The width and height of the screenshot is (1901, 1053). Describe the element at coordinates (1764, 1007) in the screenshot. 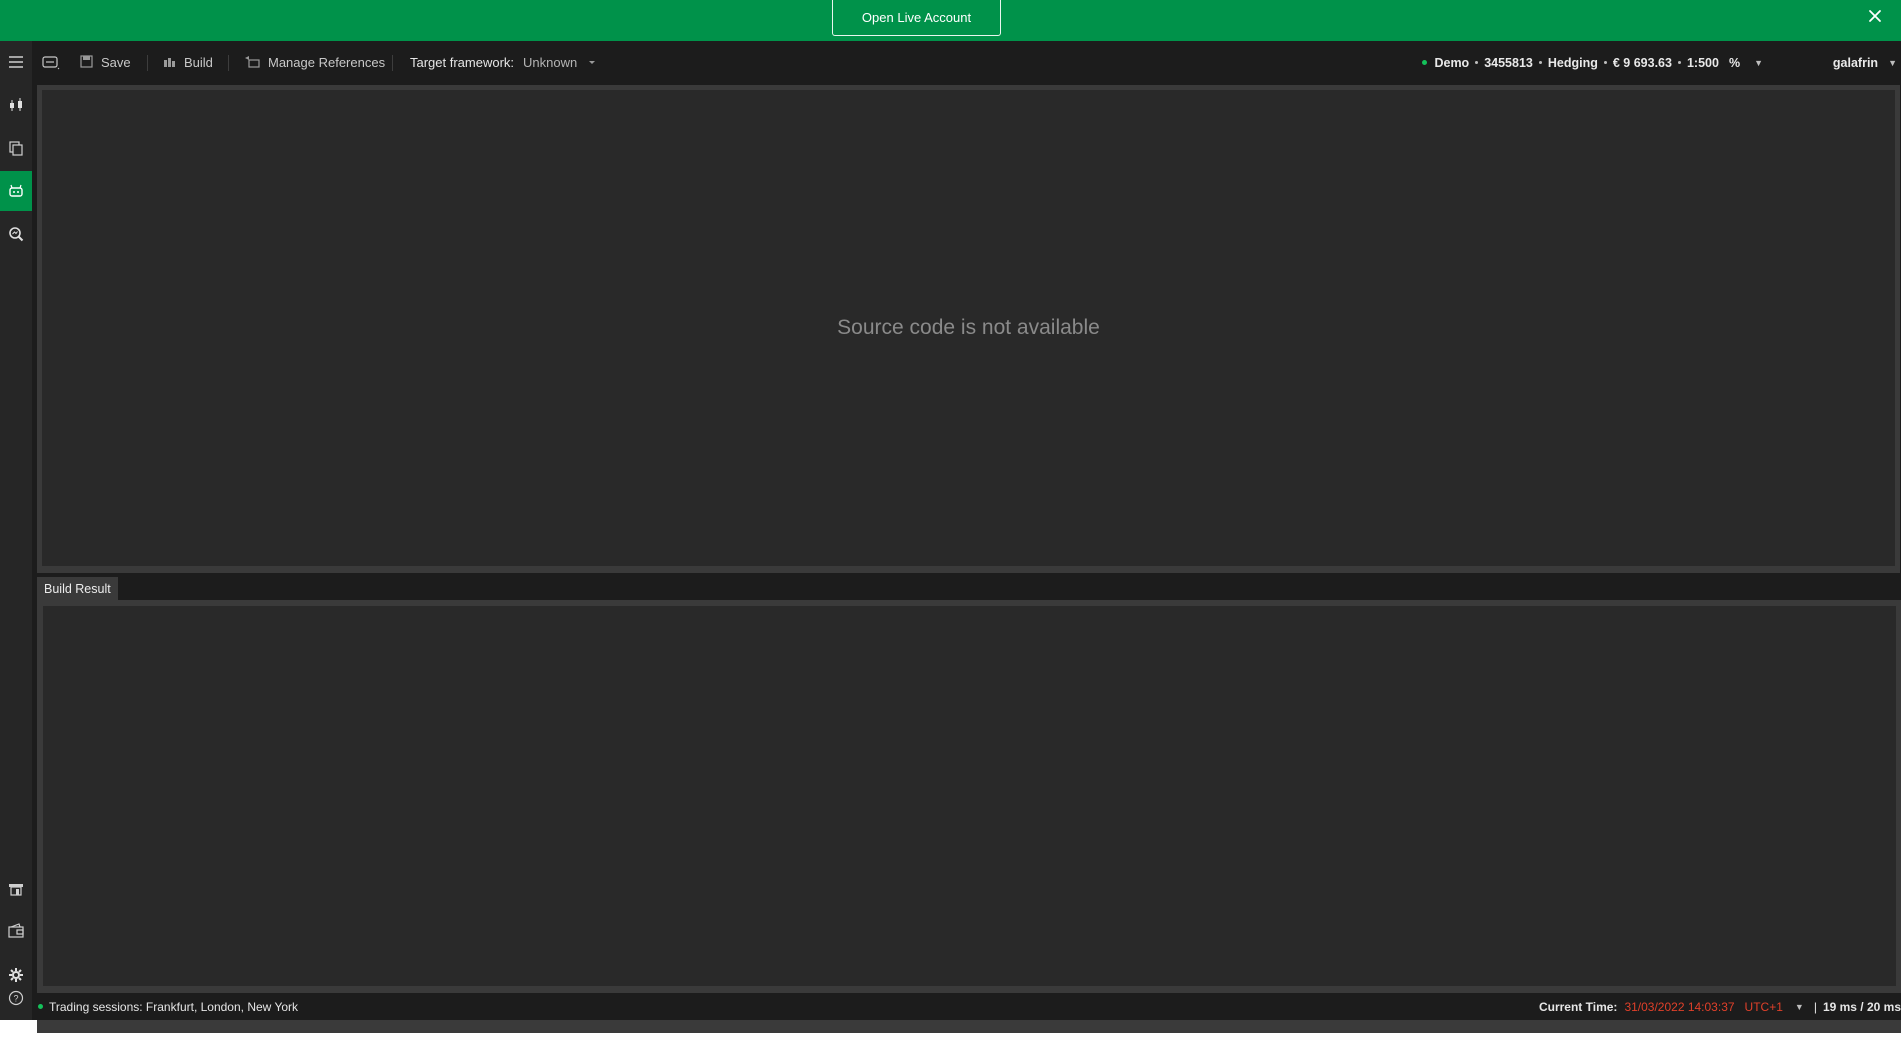

I see `timezone-selector: UTC+1` at that location.